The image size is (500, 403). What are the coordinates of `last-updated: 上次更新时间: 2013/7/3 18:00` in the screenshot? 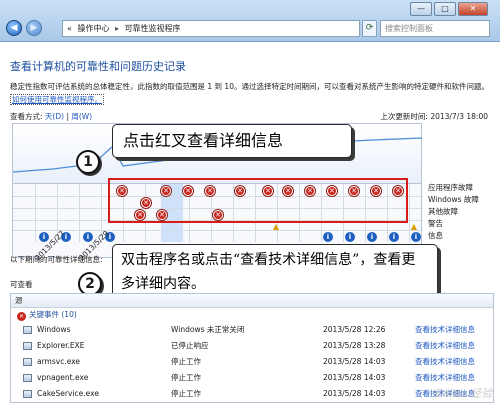 It's located at (434, 116).